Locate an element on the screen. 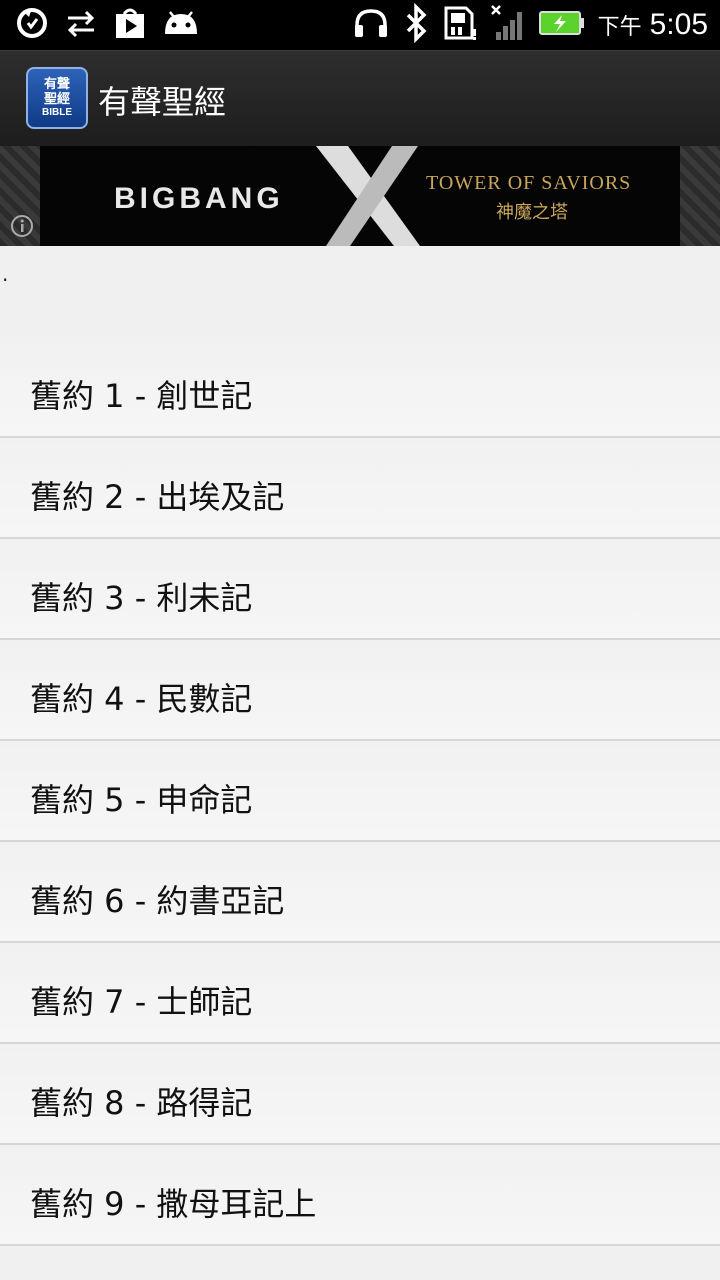  list-item-label: 舊約 4 - 民數記 is located at coordinates (141, 699).